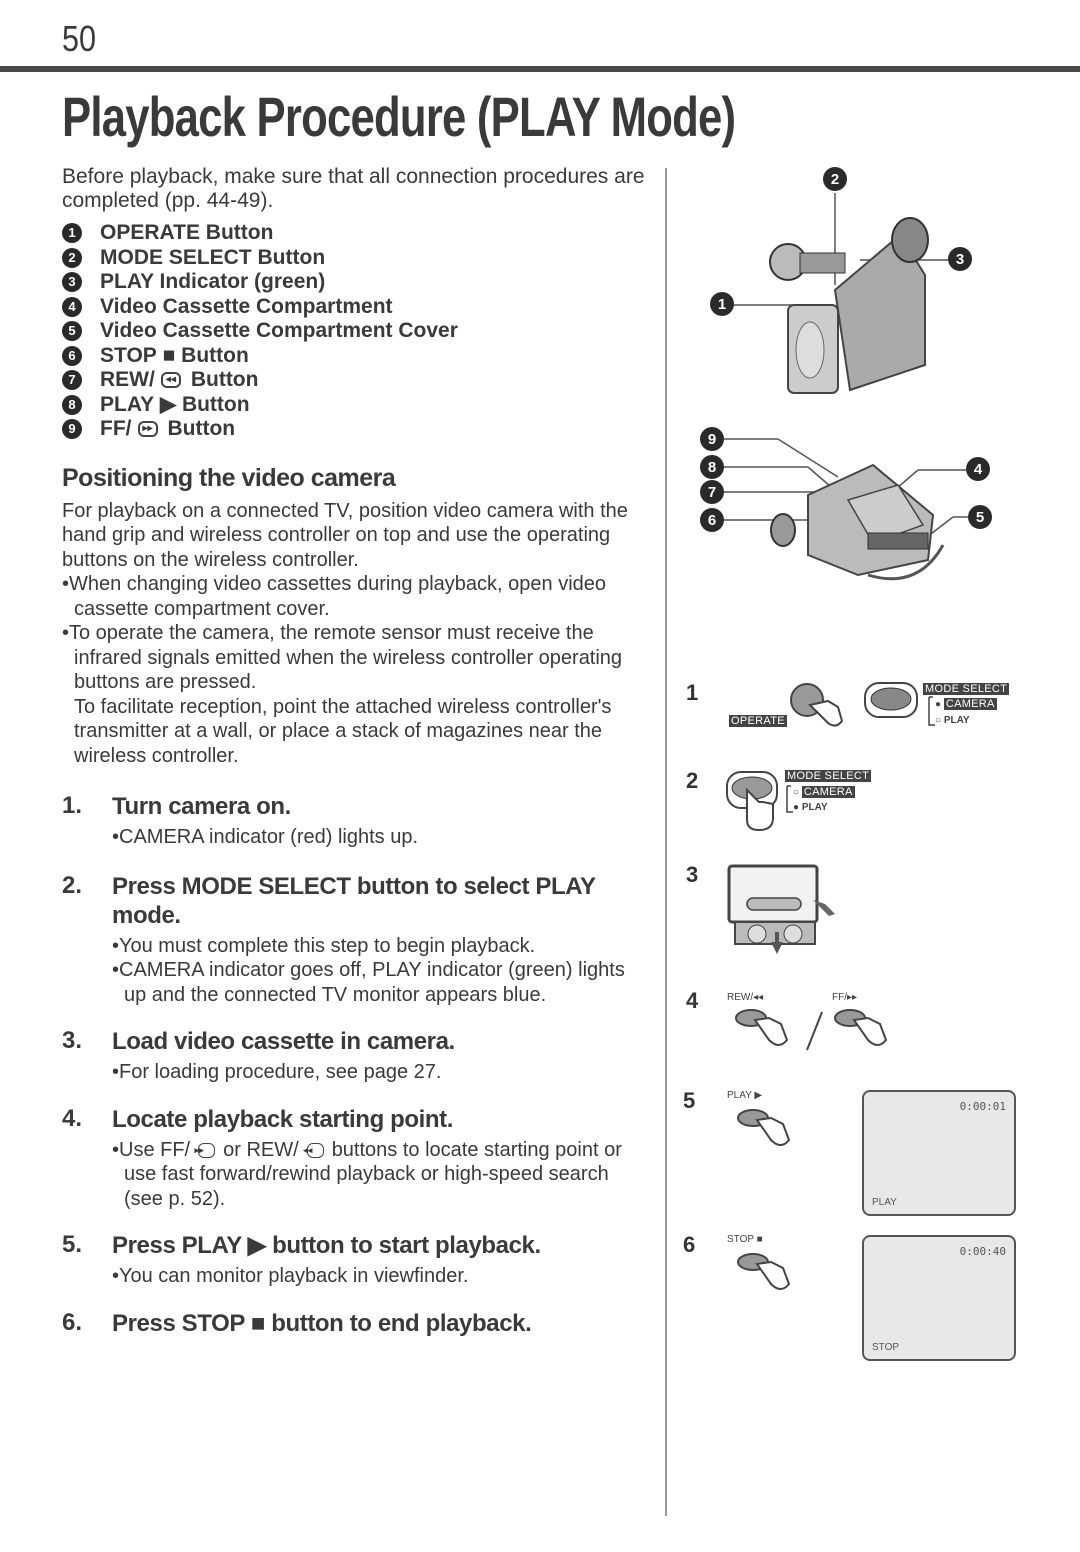 This screenshot has height=1552, width=1080. Describe the element at coordinates (357, 380) in the screenshot. I see `part-item: 7 REW/ ◂◂ Button` at that location.